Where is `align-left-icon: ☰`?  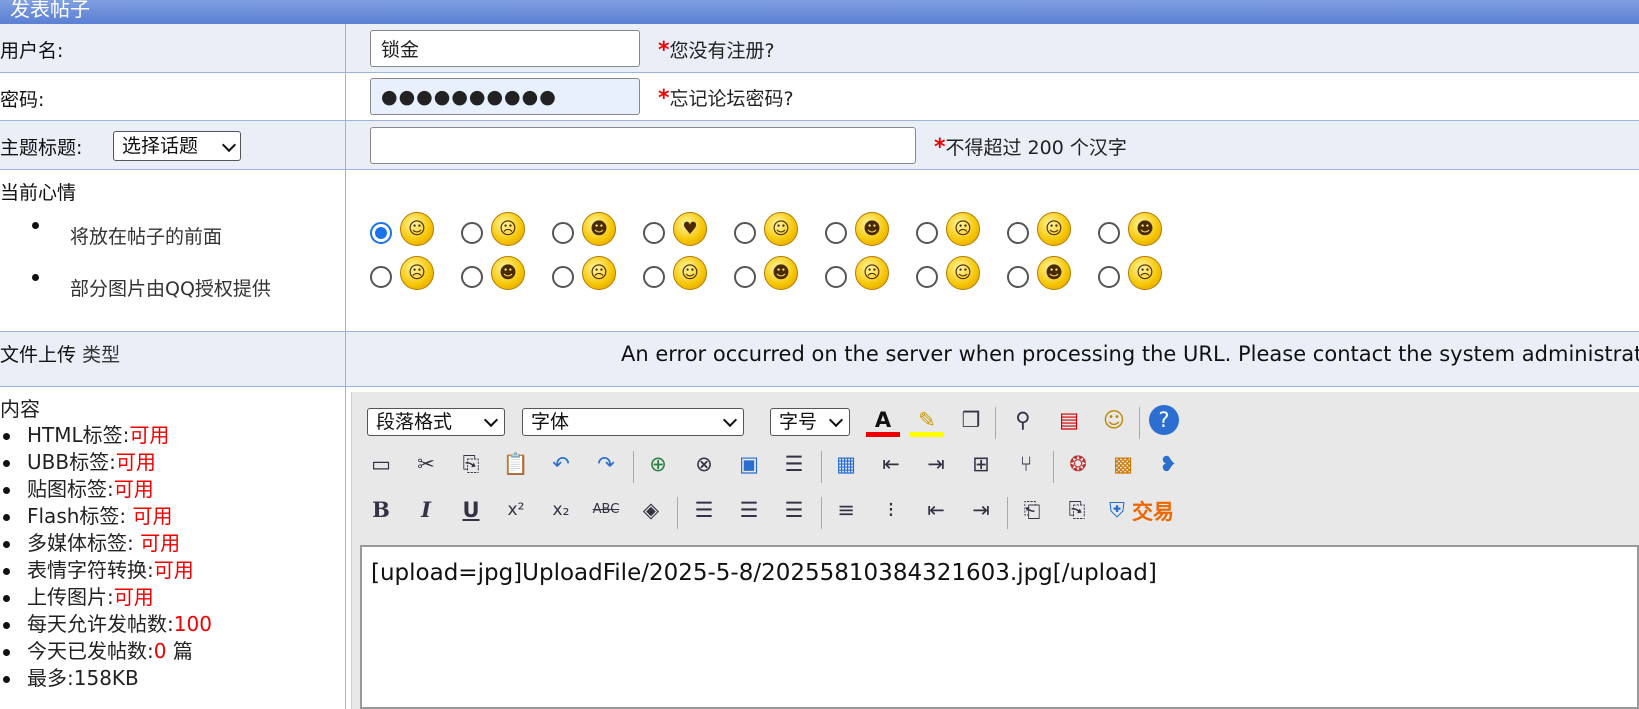 align-left-icon: ☰ is located at coordinates (704, 510).